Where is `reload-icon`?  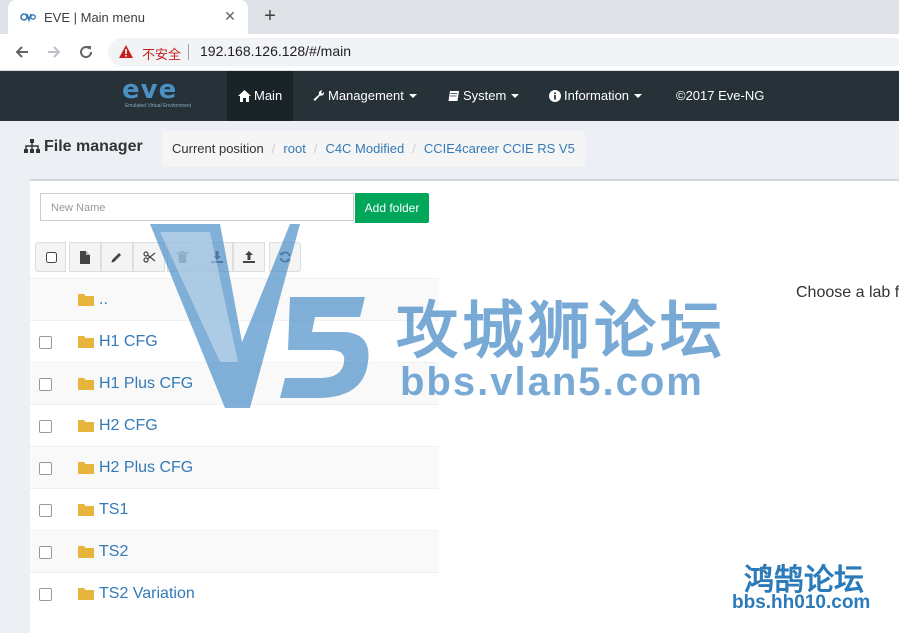 reload-icon is located at coordinates (86, 52).